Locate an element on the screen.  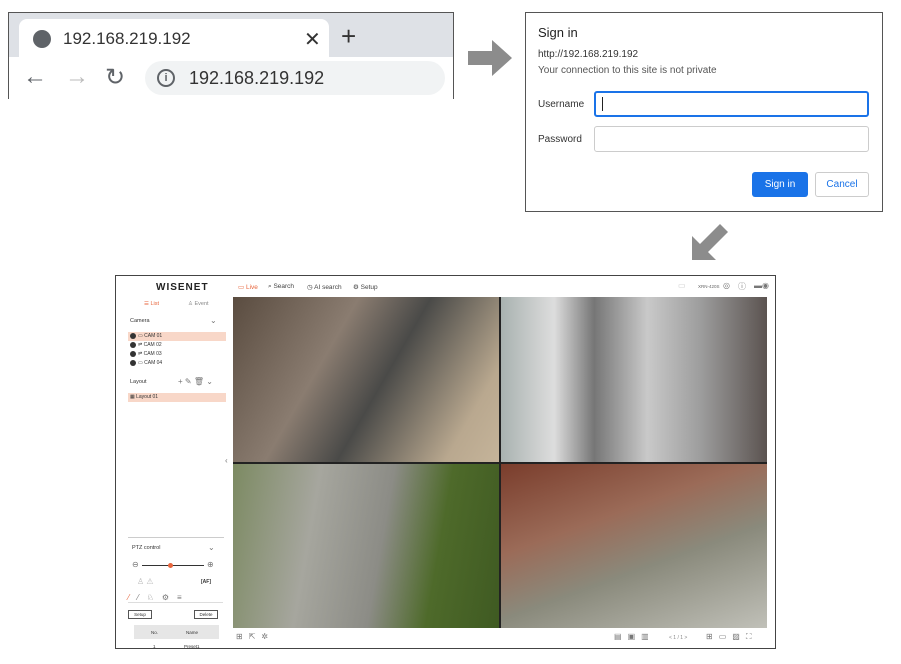
divider is located at coordinates (176, 537).